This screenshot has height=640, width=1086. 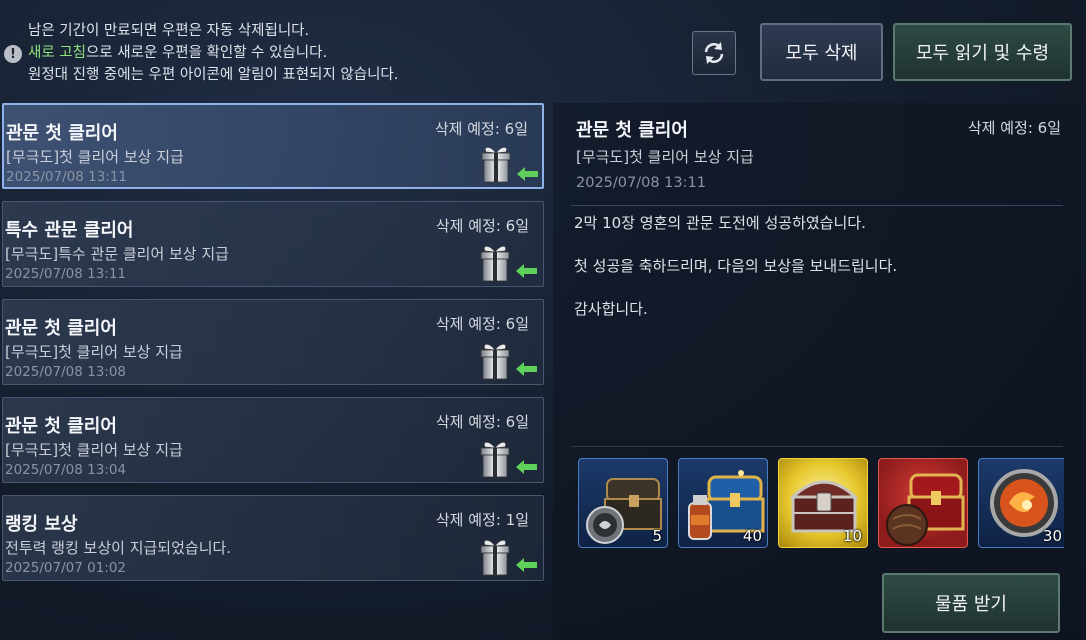 What do you see at coordinates (925, 509) in the screenshot?
I see `red-chest-with-pouch-icon` at bounding box center [925, 509].